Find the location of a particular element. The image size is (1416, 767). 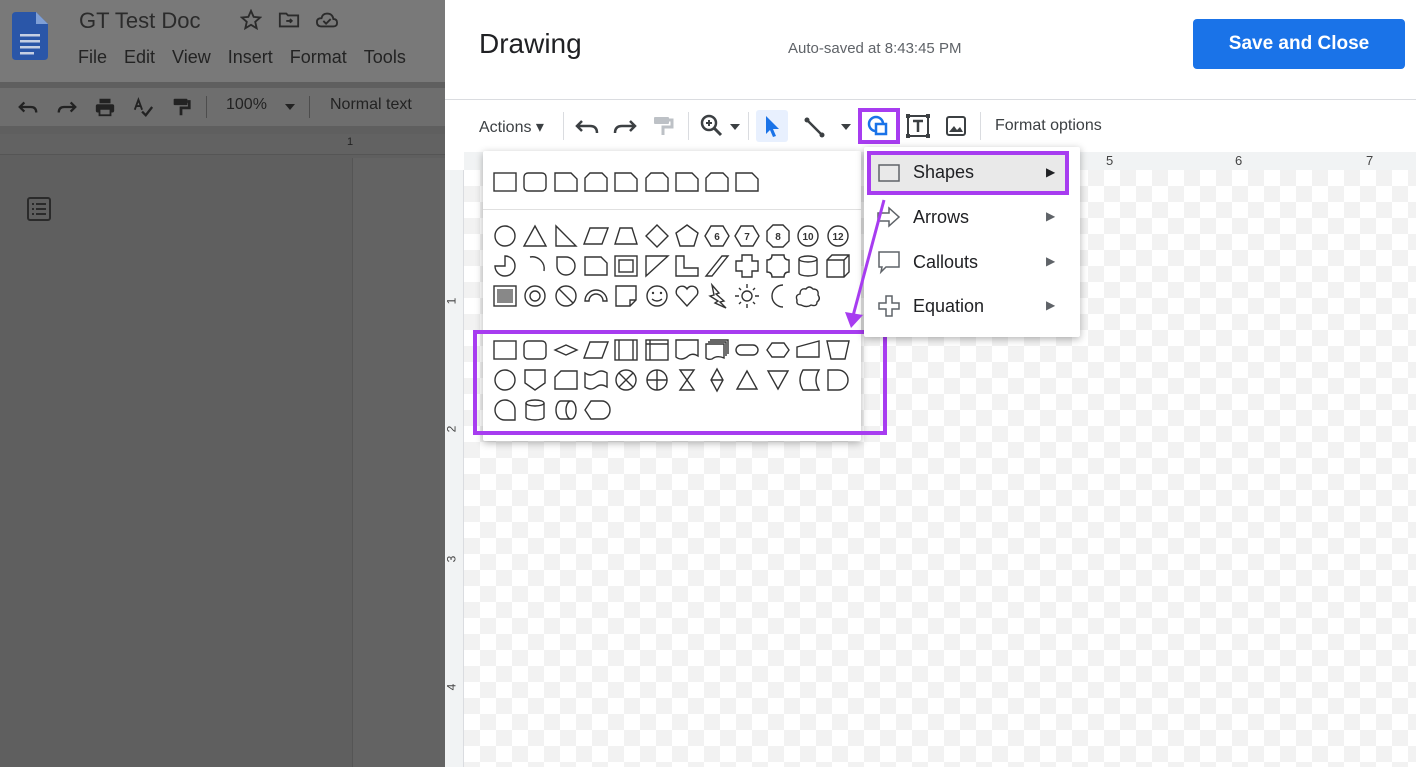

menu-item-equation: Equation ▶ is located at coordinates (972, 306).